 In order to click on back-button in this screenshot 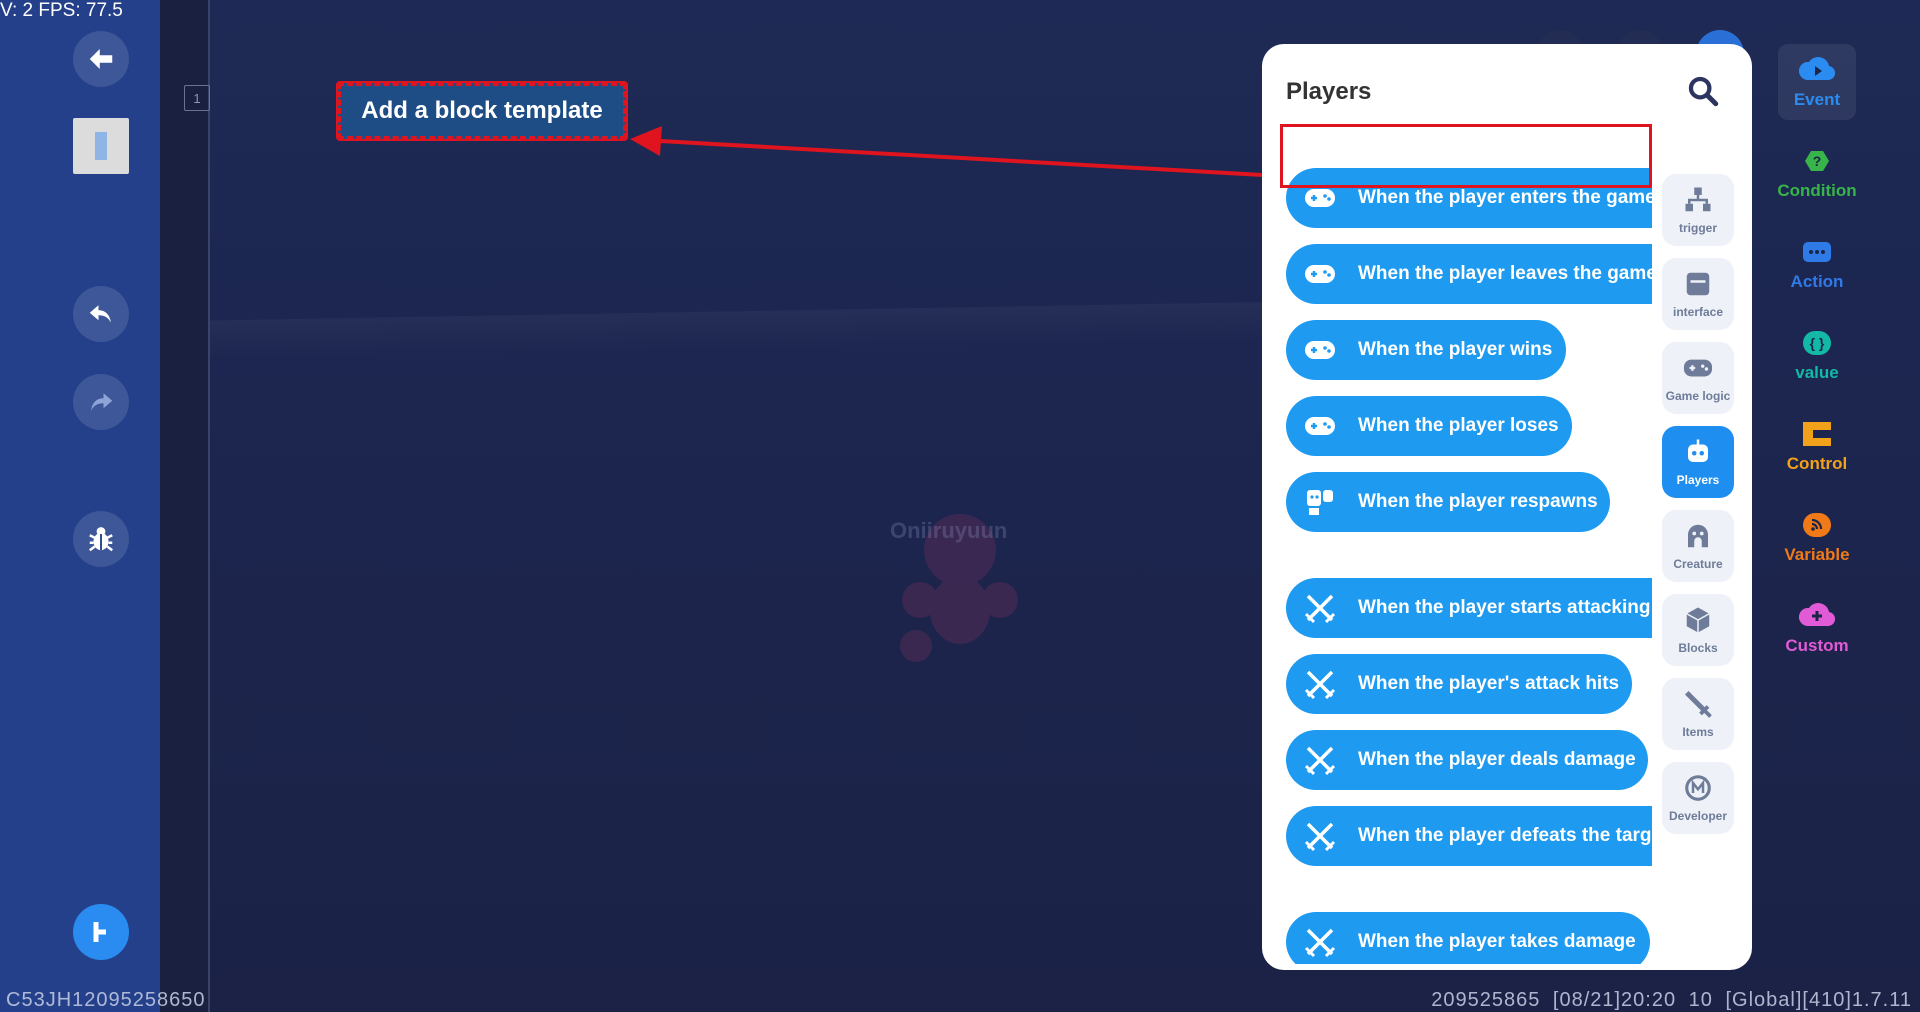, I will do `click(101, 59)`.